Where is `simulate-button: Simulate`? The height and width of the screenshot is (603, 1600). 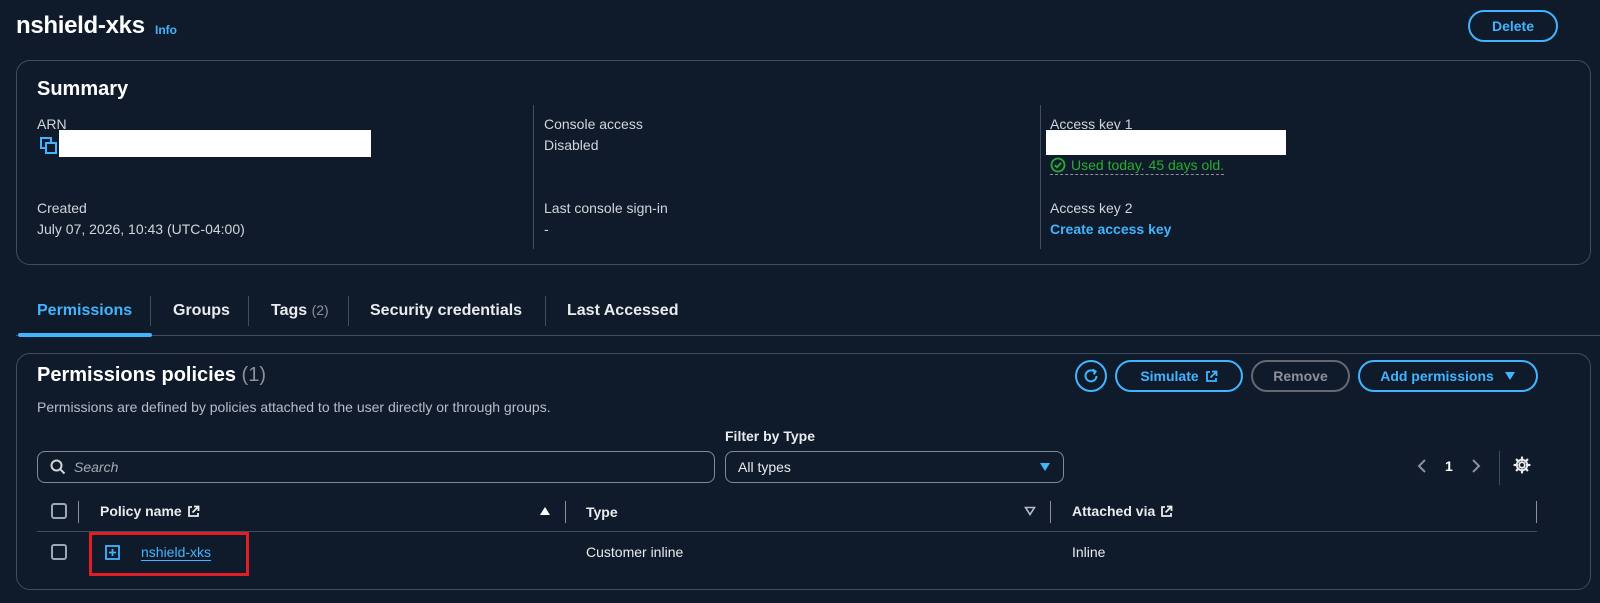
simulate-button: Simulate is located at coordinates (1179, 376).